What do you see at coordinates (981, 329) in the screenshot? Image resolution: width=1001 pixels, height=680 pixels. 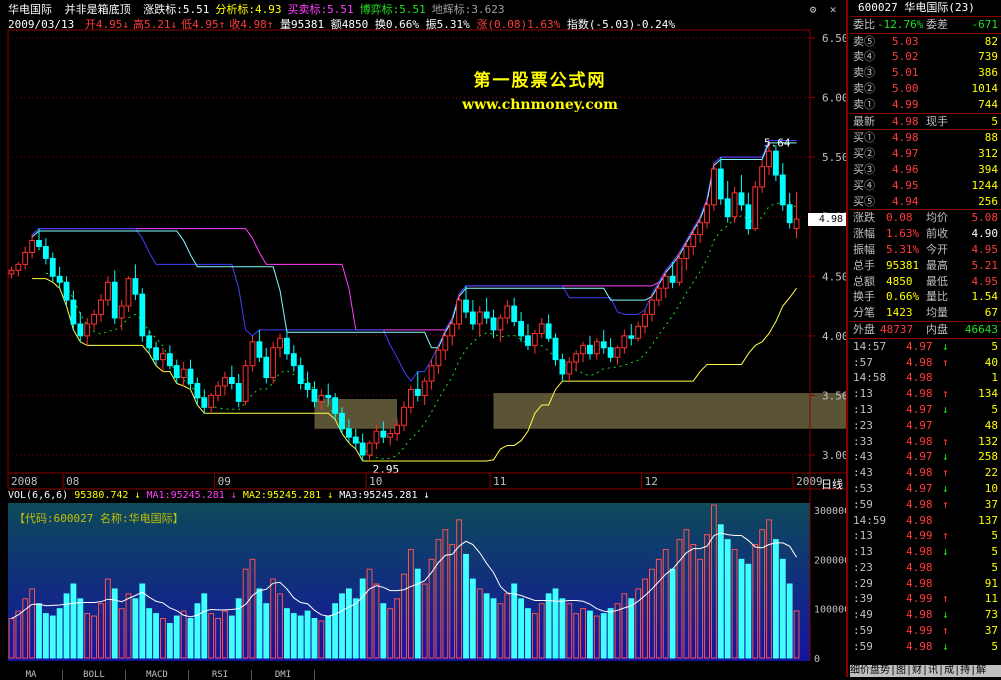 I see `inner-value: 46643` at bounding box center [981, 329].